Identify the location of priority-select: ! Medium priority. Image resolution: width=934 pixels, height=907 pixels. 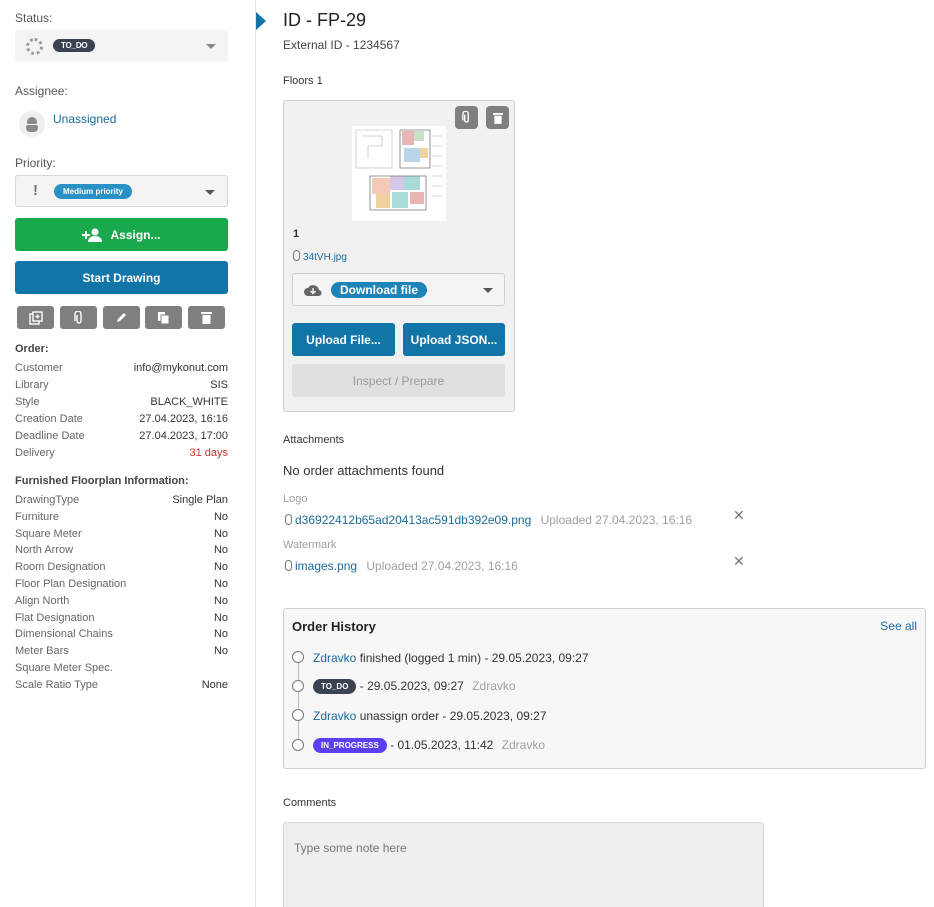
(121, 191).